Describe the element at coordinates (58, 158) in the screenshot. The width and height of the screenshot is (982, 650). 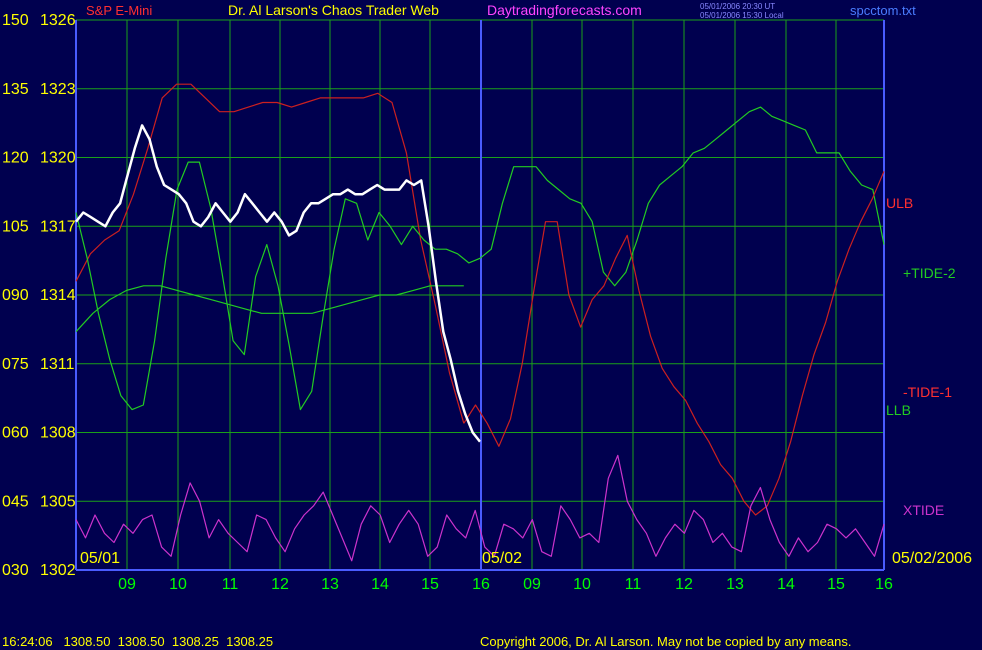
I see `price-tick-label: 1320` at that location.